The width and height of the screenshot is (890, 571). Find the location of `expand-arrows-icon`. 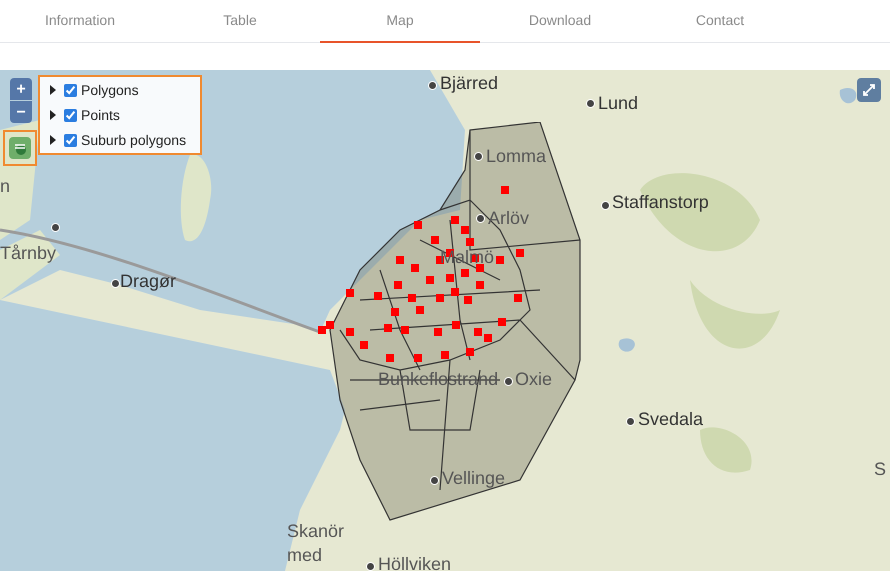

expand-arrows-icon is located at coordinates (869, 90).